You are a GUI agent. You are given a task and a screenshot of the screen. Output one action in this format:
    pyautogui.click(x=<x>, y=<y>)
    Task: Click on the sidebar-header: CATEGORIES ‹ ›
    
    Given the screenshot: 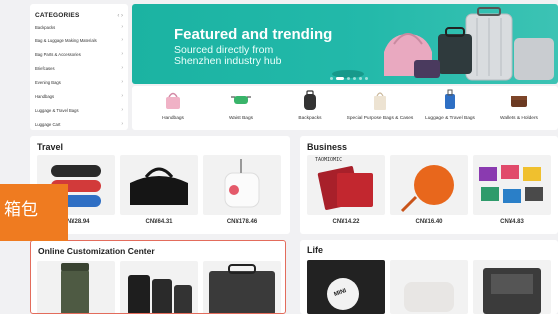 What is the action you would take?
    pyautogui.click(x=79, y=15)
    